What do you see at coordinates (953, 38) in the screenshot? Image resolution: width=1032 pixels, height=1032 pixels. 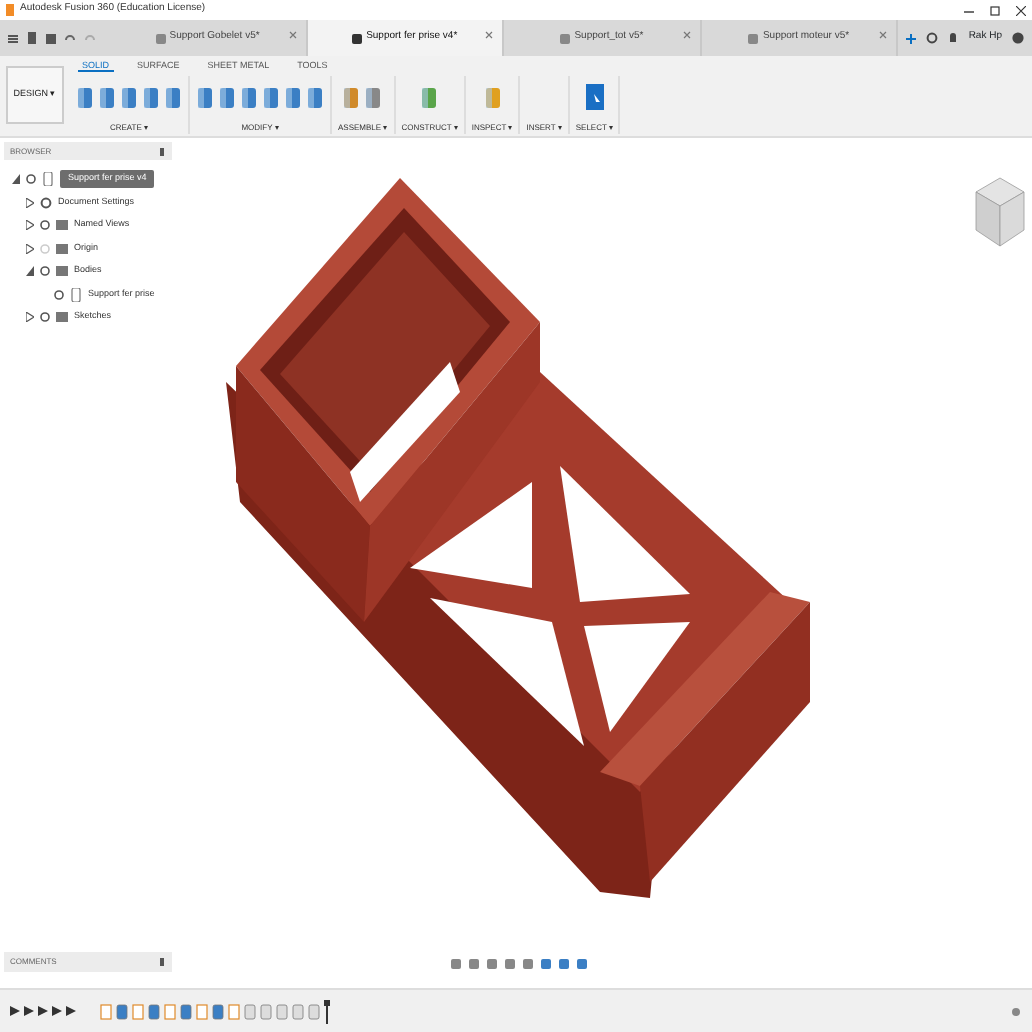 I see `bell-icon` at bounding box center [953, 38].